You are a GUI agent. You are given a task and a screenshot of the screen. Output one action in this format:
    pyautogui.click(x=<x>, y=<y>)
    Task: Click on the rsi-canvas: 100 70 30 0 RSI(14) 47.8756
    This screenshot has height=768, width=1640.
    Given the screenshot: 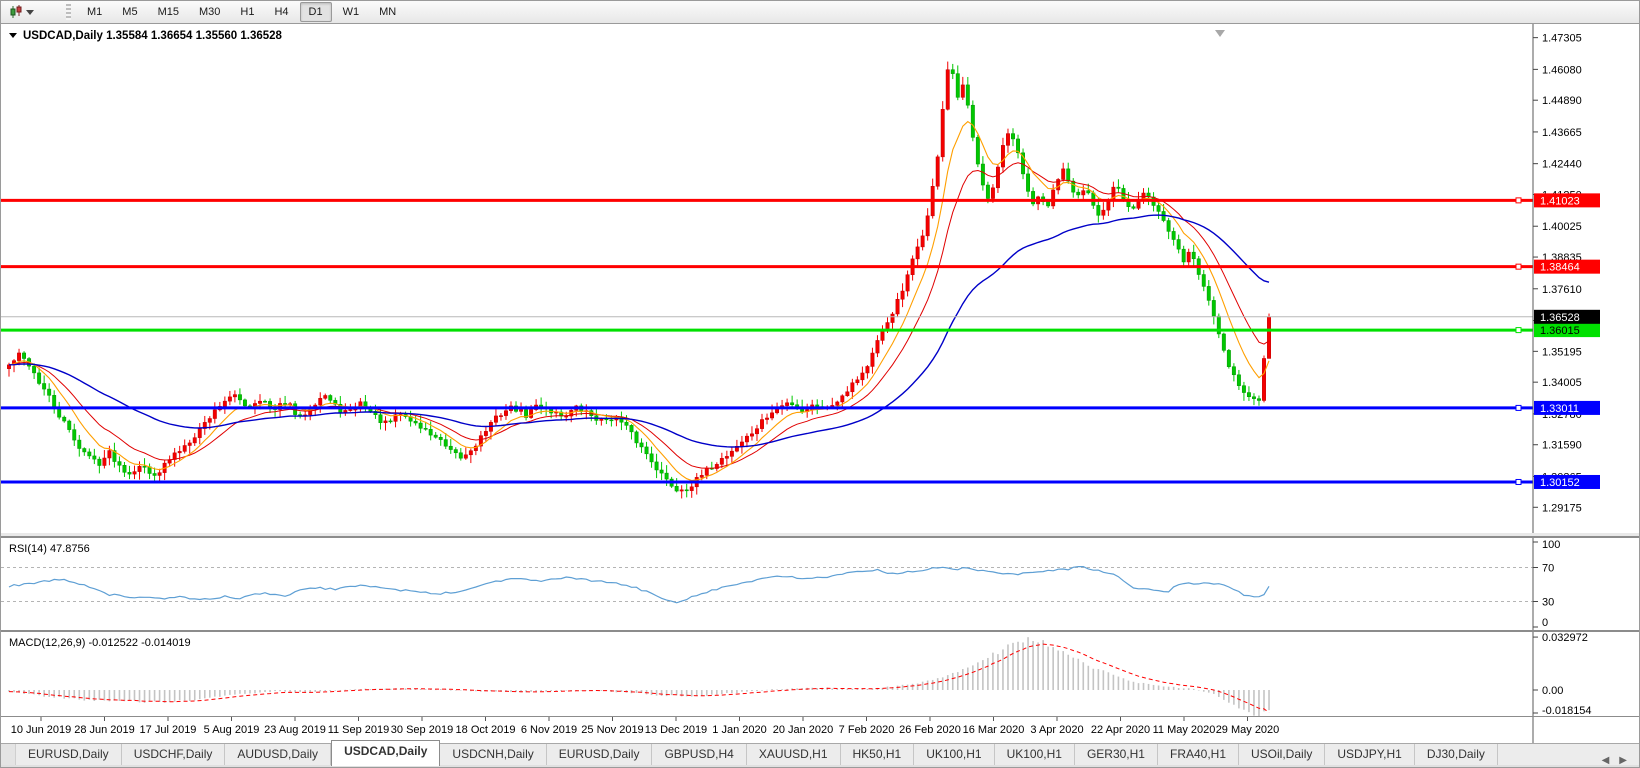 What is the action you would take?
    pyautogui.click(x=820, y=584)
    